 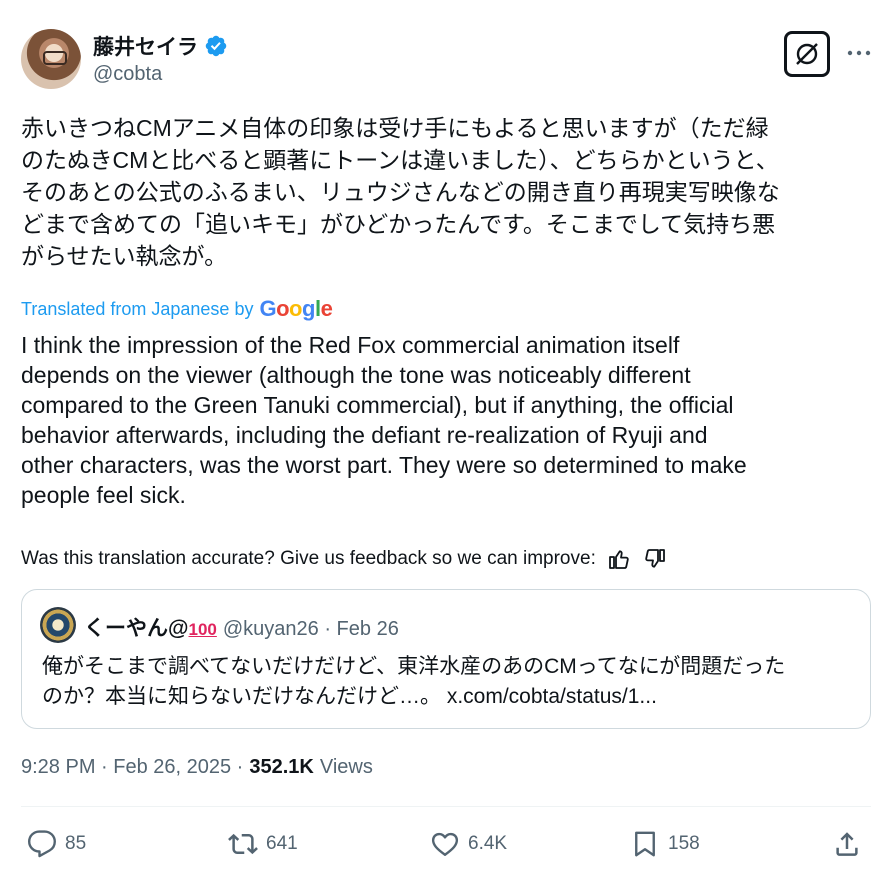 I want to click on share-icon, so click(x=847, y=844).